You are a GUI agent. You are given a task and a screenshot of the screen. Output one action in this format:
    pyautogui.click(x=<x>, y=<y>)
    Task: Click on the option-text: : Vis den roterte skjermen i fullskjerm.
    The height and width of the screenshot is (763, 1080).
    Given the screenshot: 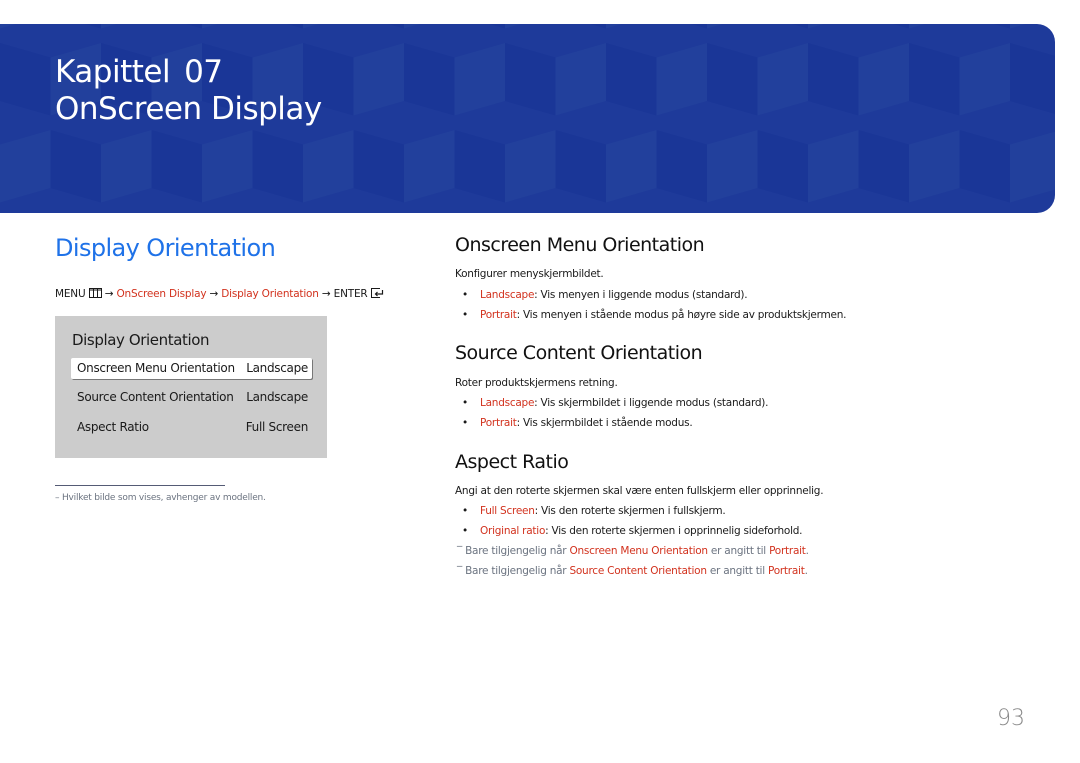 What is the action you would take?
    pyautogui.click(x=630, y=511)
    